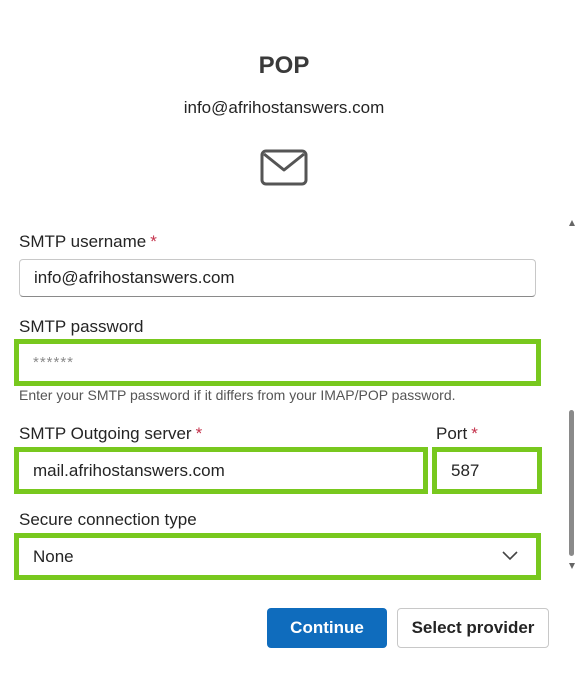 This screenshot has height=678, width=584. I want to click on smtp-server-input: mail.afrihostanswers.com, so click(221, 471).